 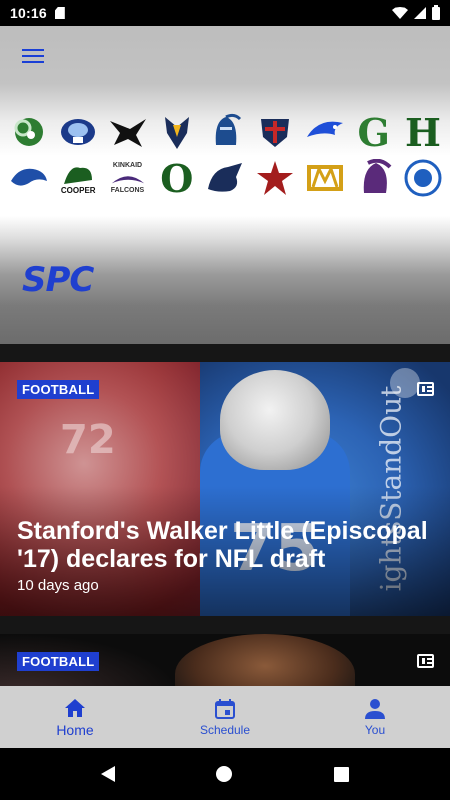 What do you see at coordinates (275, 178) in the screenshot?
I see `star-logo` at bounding box center [275, 178].